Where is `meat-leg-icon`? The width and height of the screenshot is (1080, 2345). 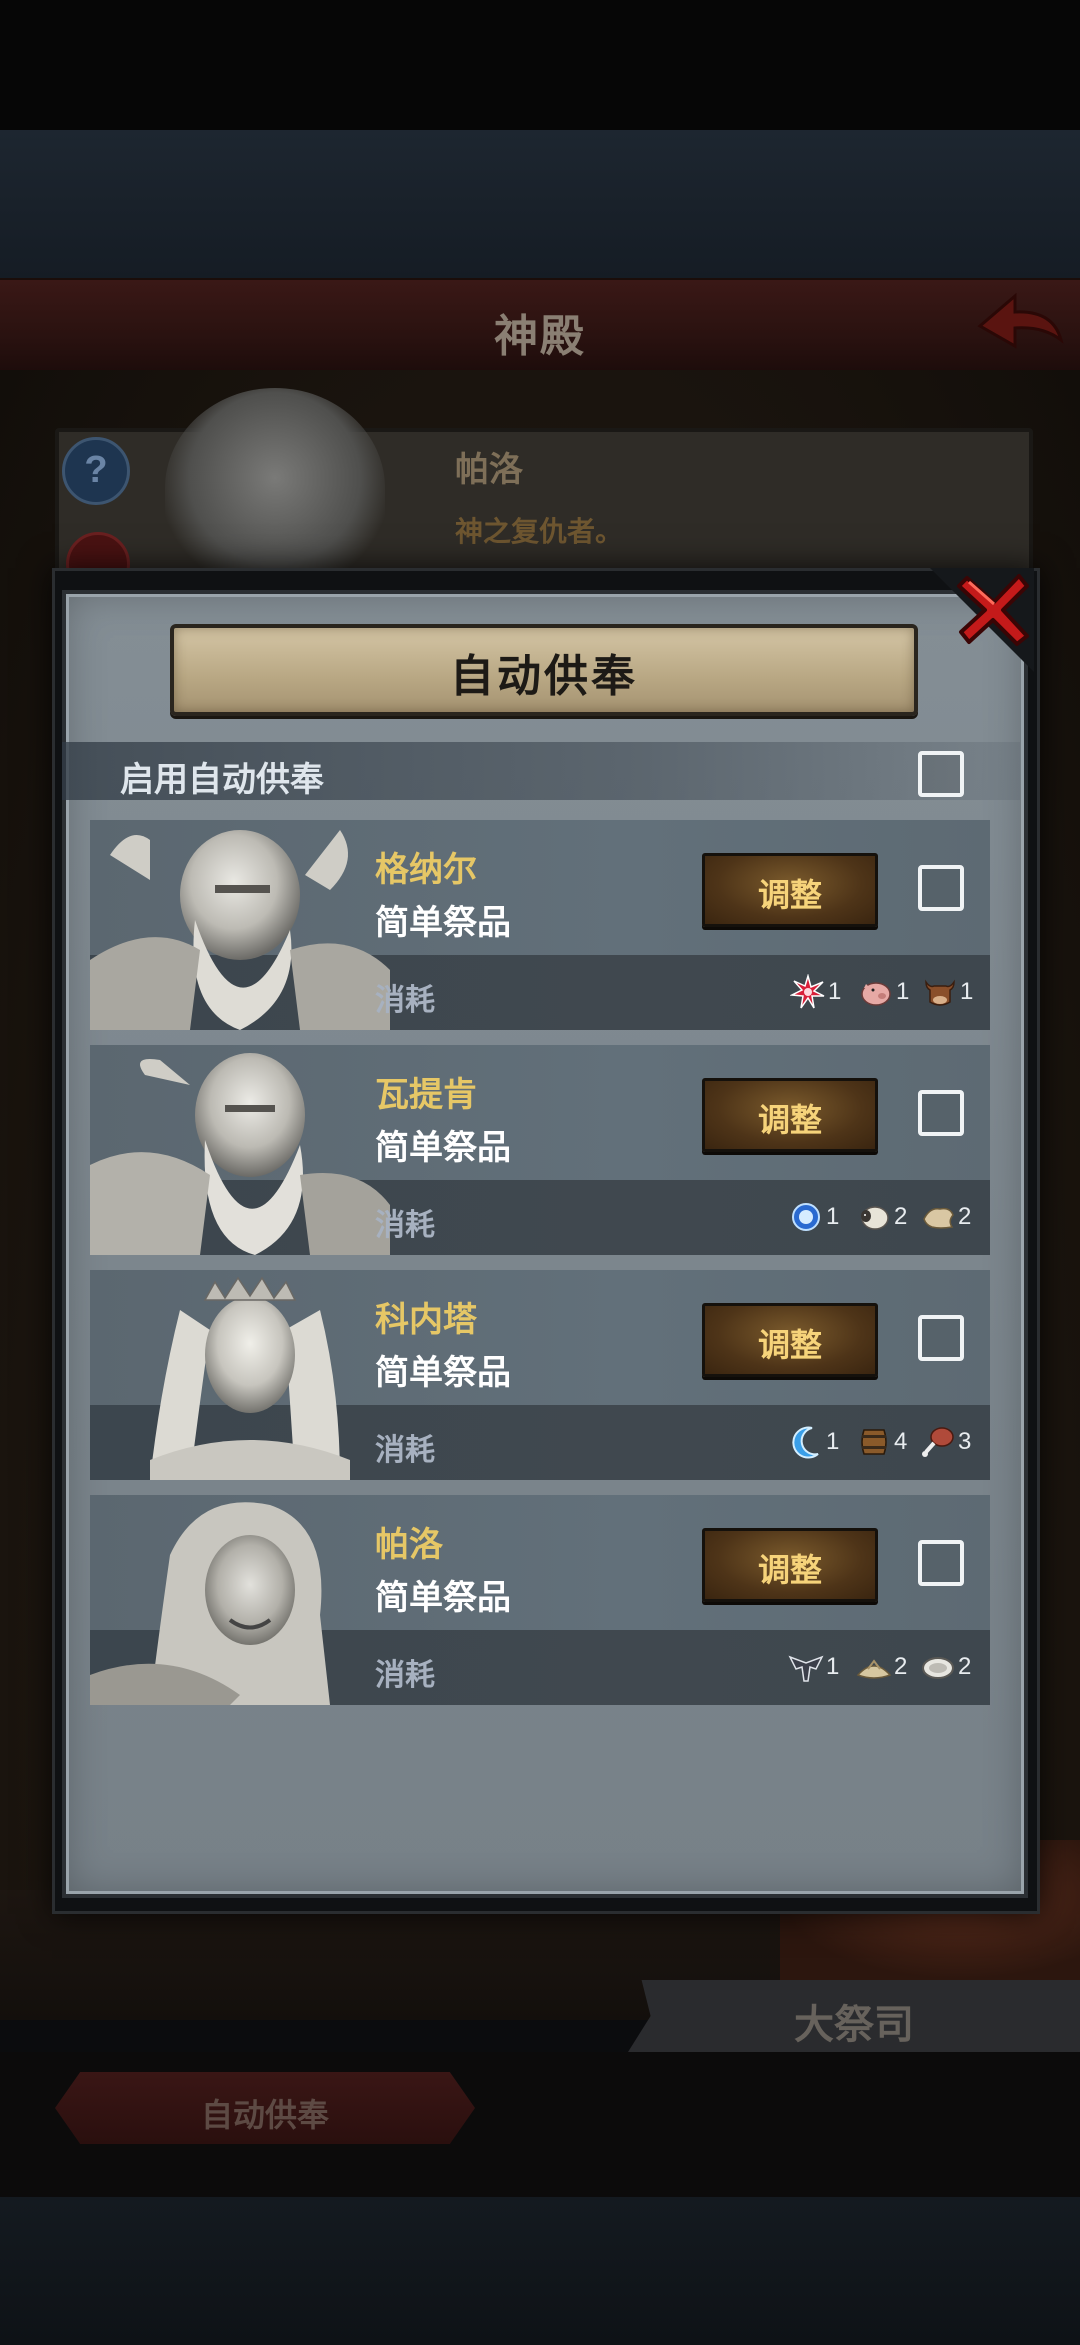 meat-leg-icon is located at coordinates (938, 1442).